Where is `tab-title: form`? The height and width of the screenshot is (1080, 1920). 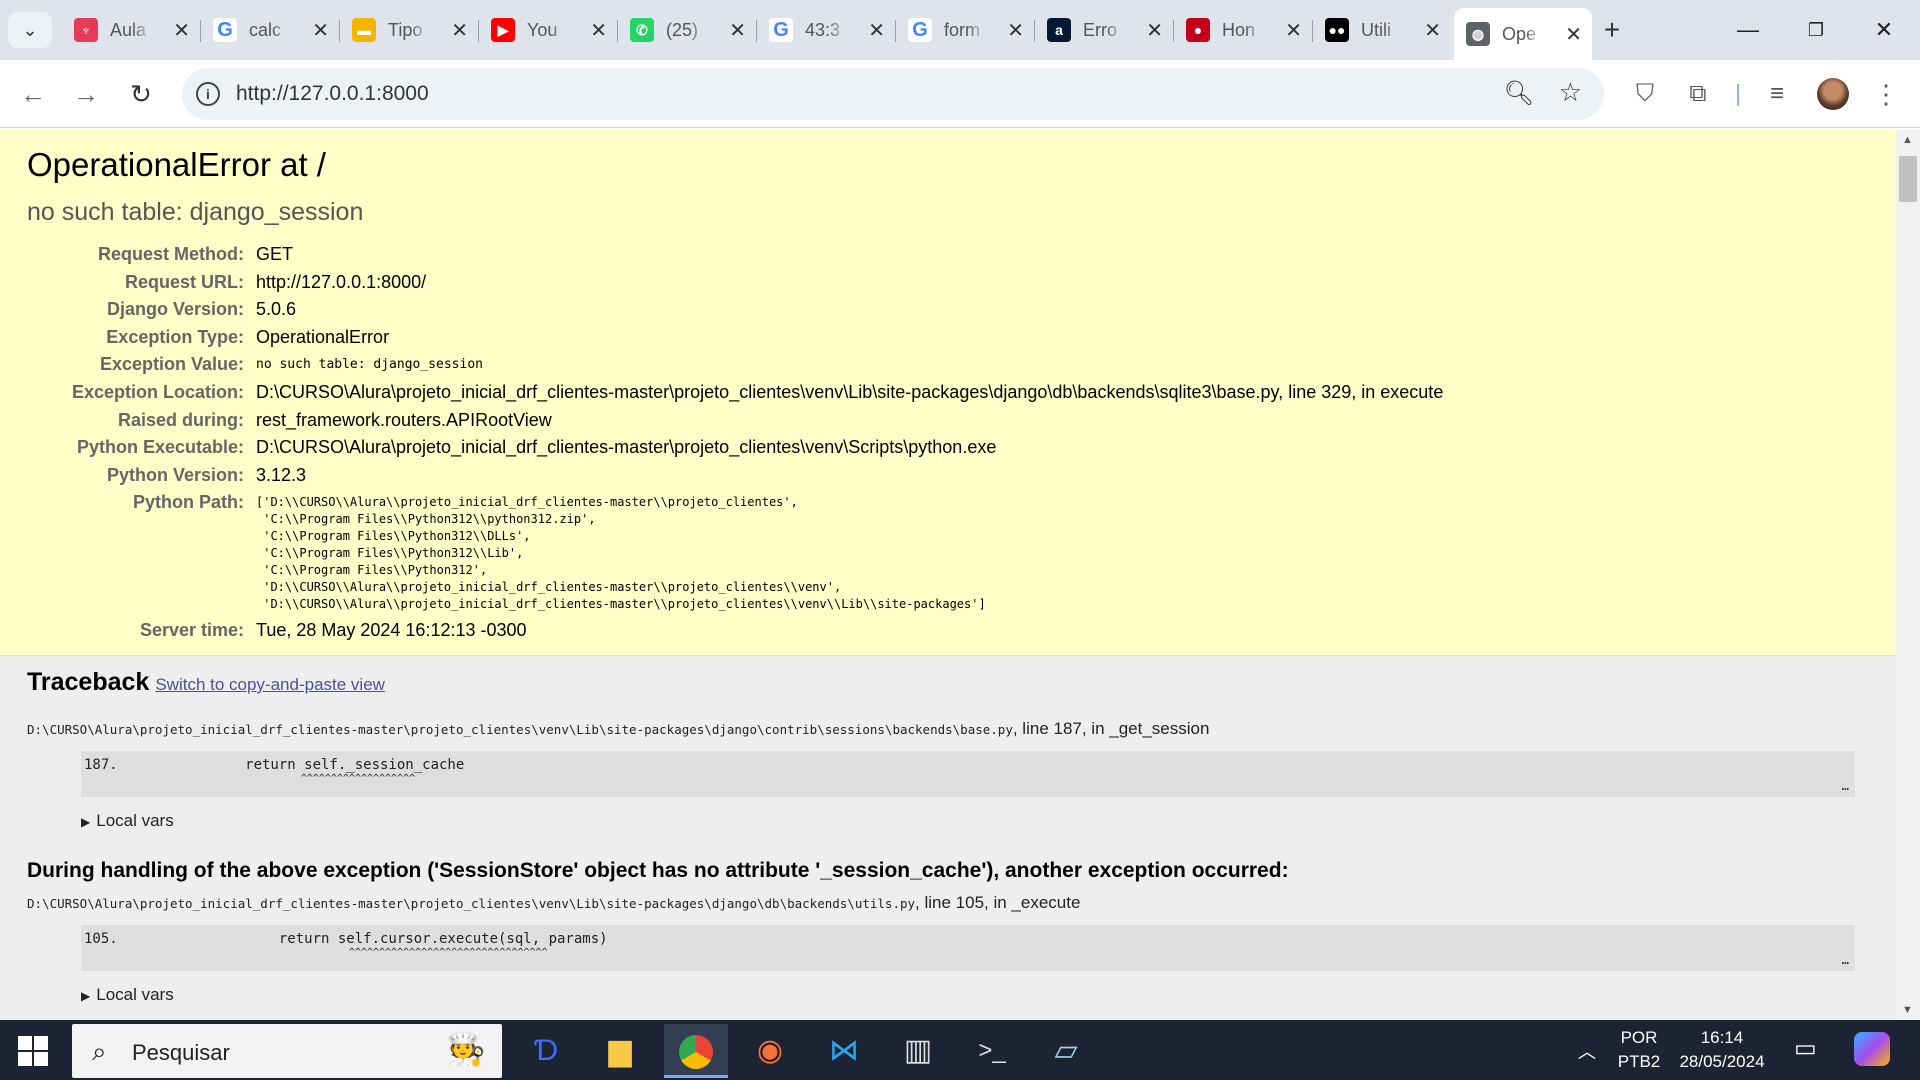
tab-title: form is located at coordinates (962, 29).